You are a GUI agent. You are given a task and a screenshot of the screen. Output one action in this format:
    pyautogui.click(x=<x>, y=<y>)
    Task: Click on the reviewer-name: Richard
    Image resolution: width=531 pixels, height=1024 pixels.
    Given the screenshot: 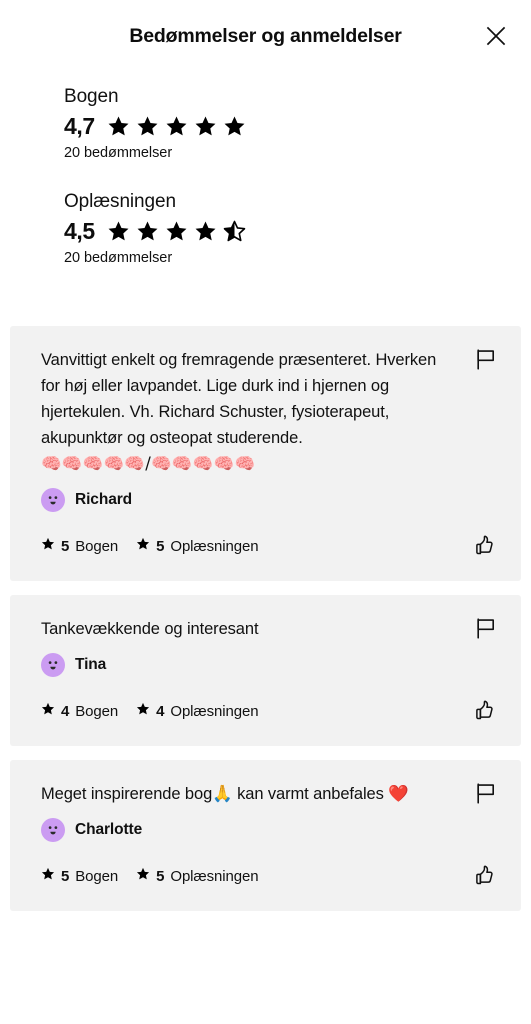 What is the action you would take?
    pyautogui.click(x=104, y=499)
    